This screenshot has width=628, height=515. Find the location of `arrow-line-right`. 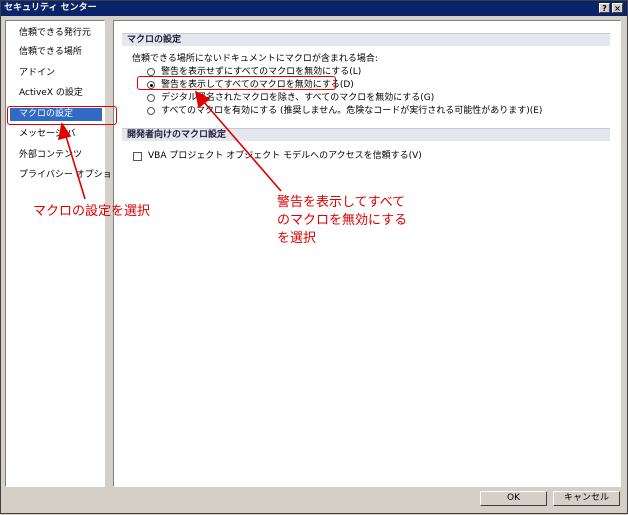

arrow-line-right is located at coordinates (242, 146).